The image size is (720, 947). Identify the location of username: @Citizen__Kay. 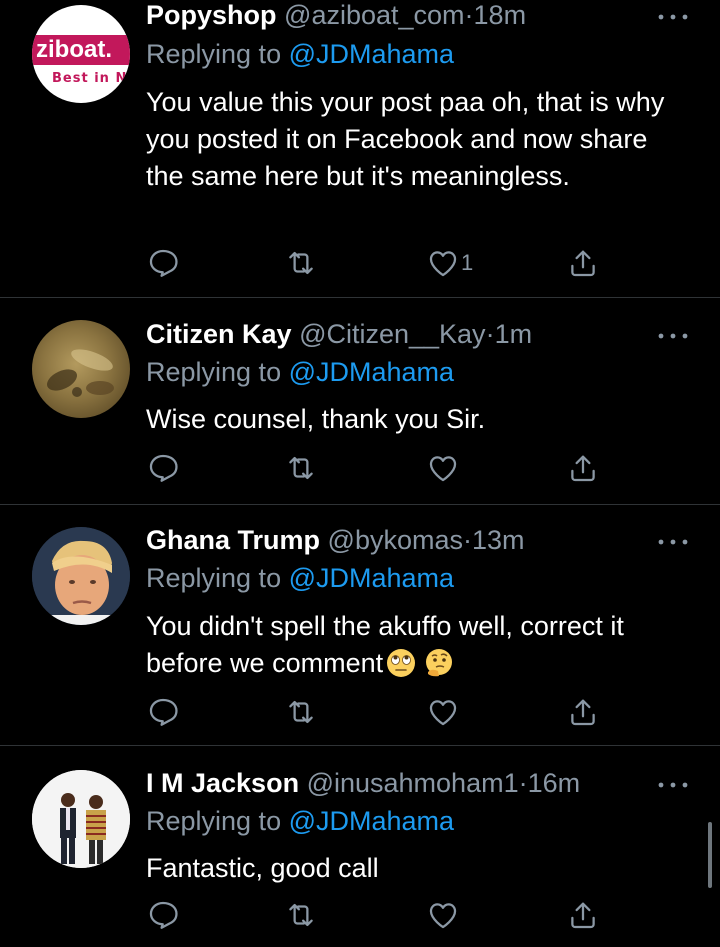
(392, 334).